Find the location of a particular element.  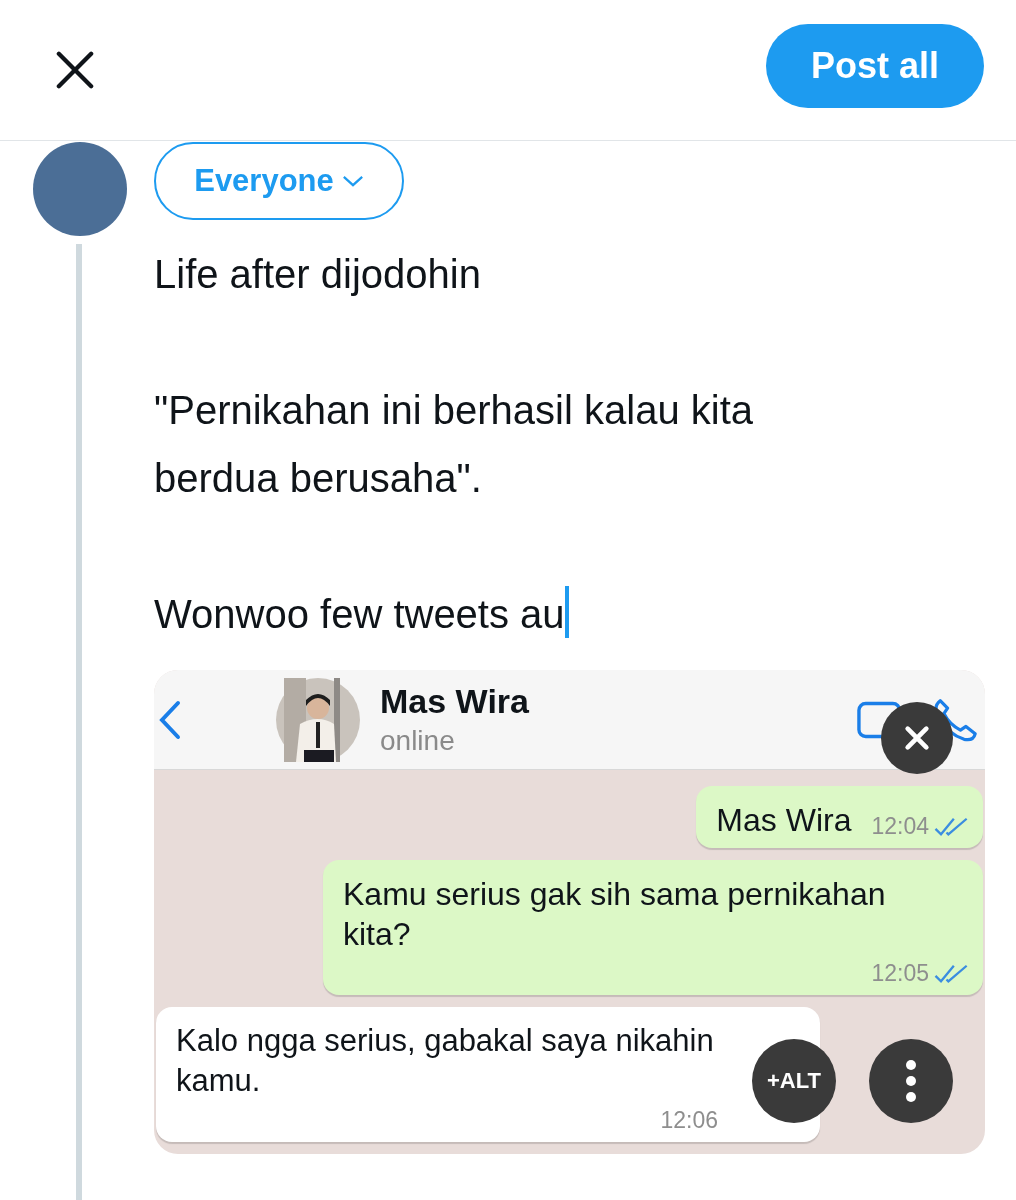

more-icon is located at coordinates (911, 1081).